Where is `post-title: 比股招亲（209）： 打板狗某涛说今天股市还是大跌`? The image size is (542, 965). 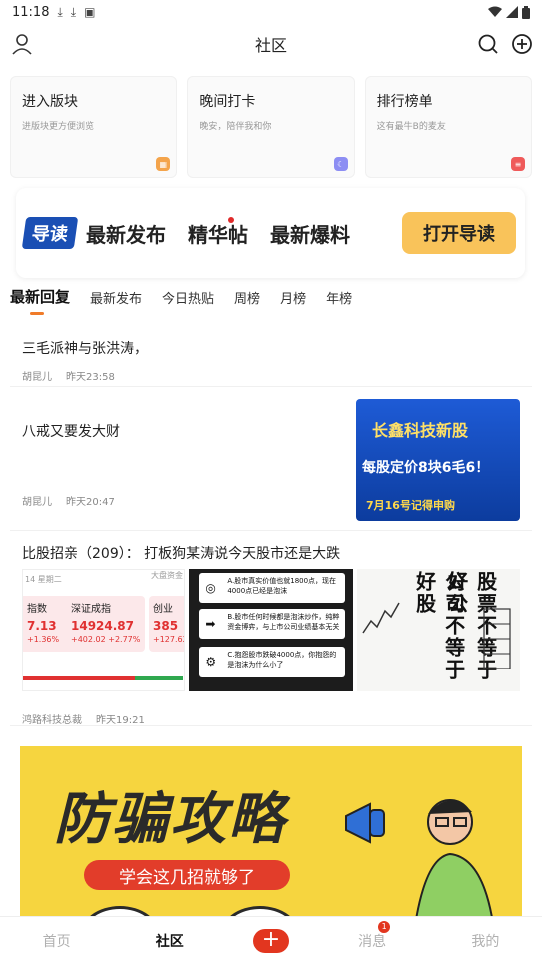 post-title: 比股招亲（209）： 打板狗某涛说今天股市还是大跌 is located at coordinates (181, 554).